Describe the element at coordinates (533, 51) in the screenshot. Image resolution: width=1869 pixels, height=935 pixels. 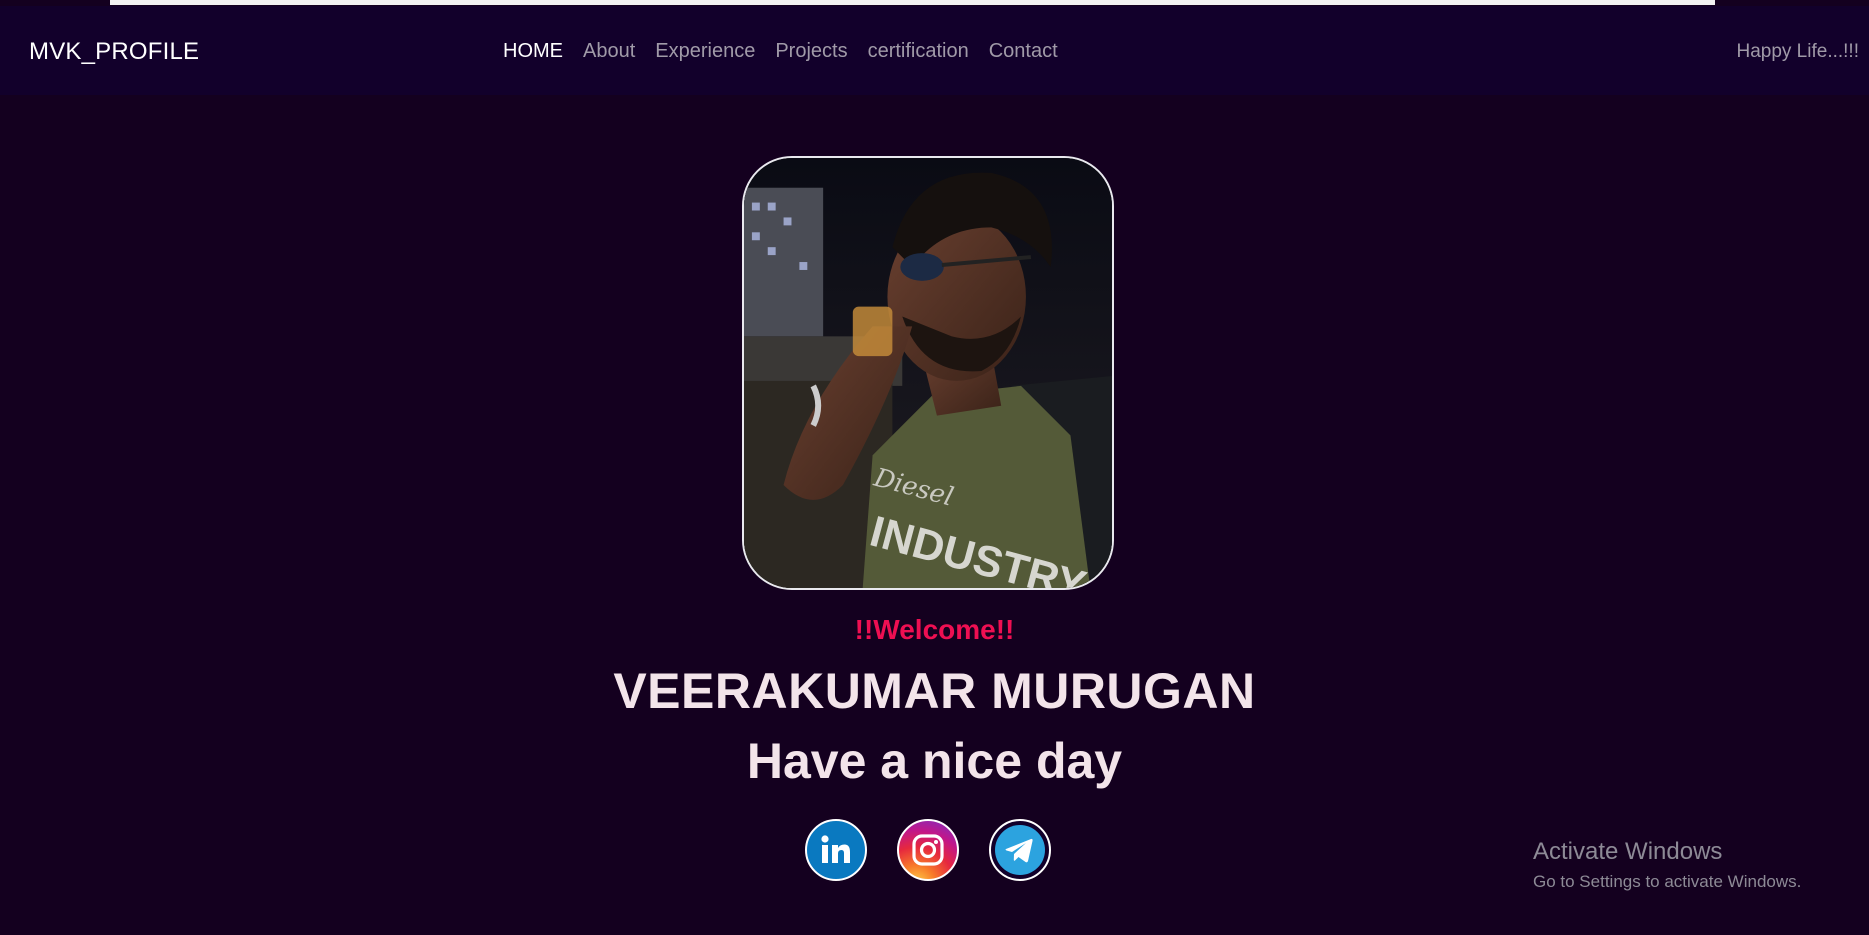
I see `nav-item-home: HOME` at that location.